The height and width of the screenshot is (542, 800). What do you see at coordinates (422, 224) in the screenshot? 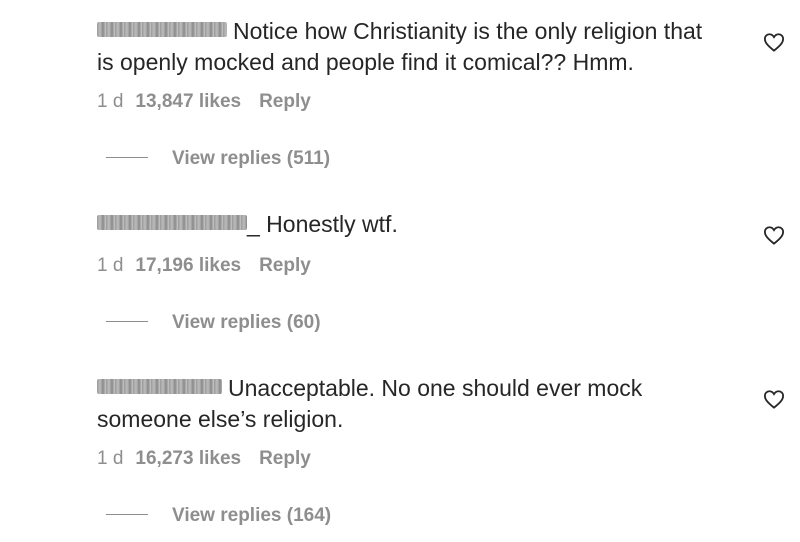
I see `comment-text: _ Honestly wtf.` at bounding box center [422, 224].